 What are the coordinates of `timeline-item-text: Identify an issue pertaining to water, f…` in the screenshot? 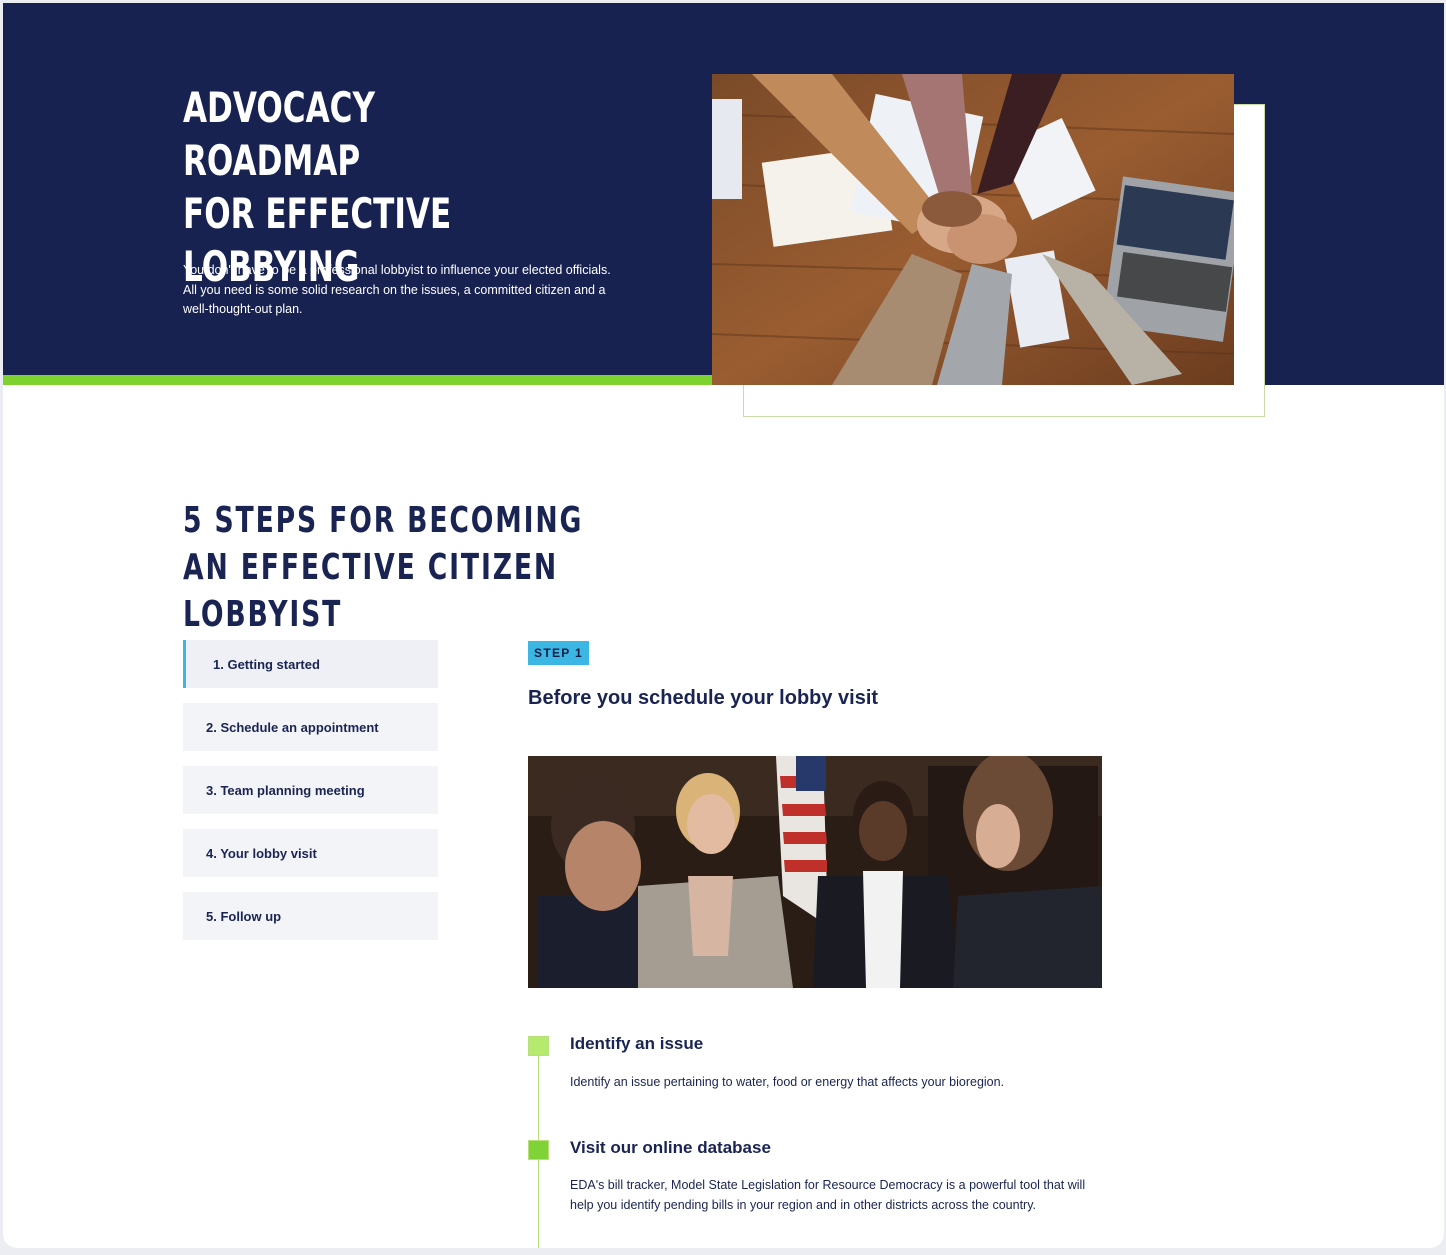 It's located at (787, 1082).